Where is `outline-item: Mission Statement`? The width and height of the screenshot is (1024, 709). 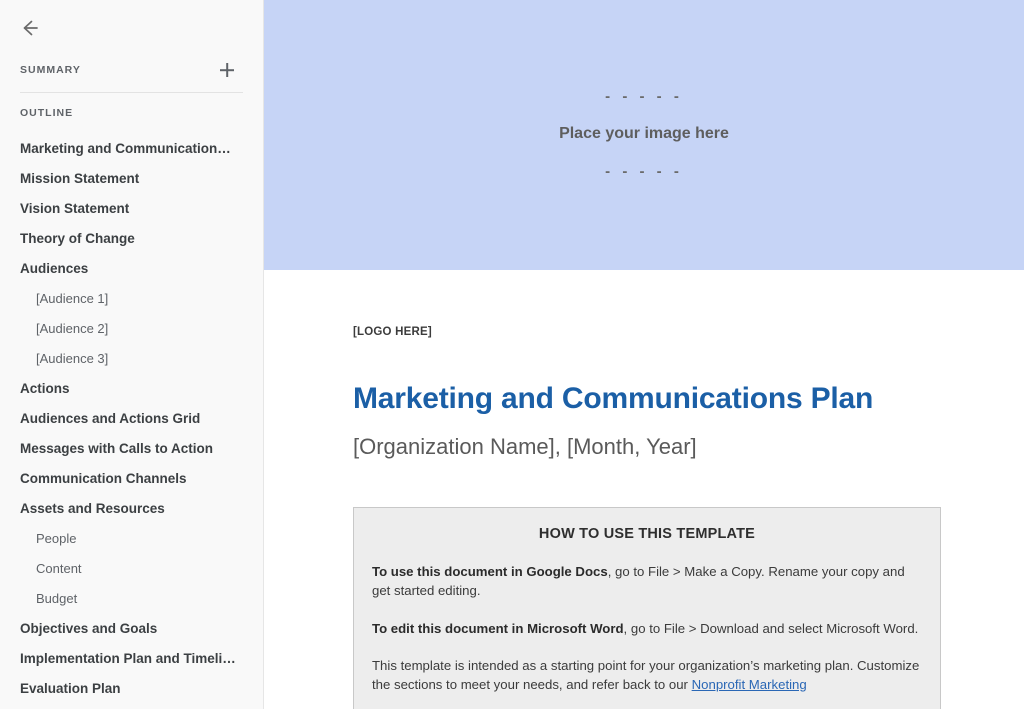
outline-item: Mission Statement is located at coordinates (131, 178).